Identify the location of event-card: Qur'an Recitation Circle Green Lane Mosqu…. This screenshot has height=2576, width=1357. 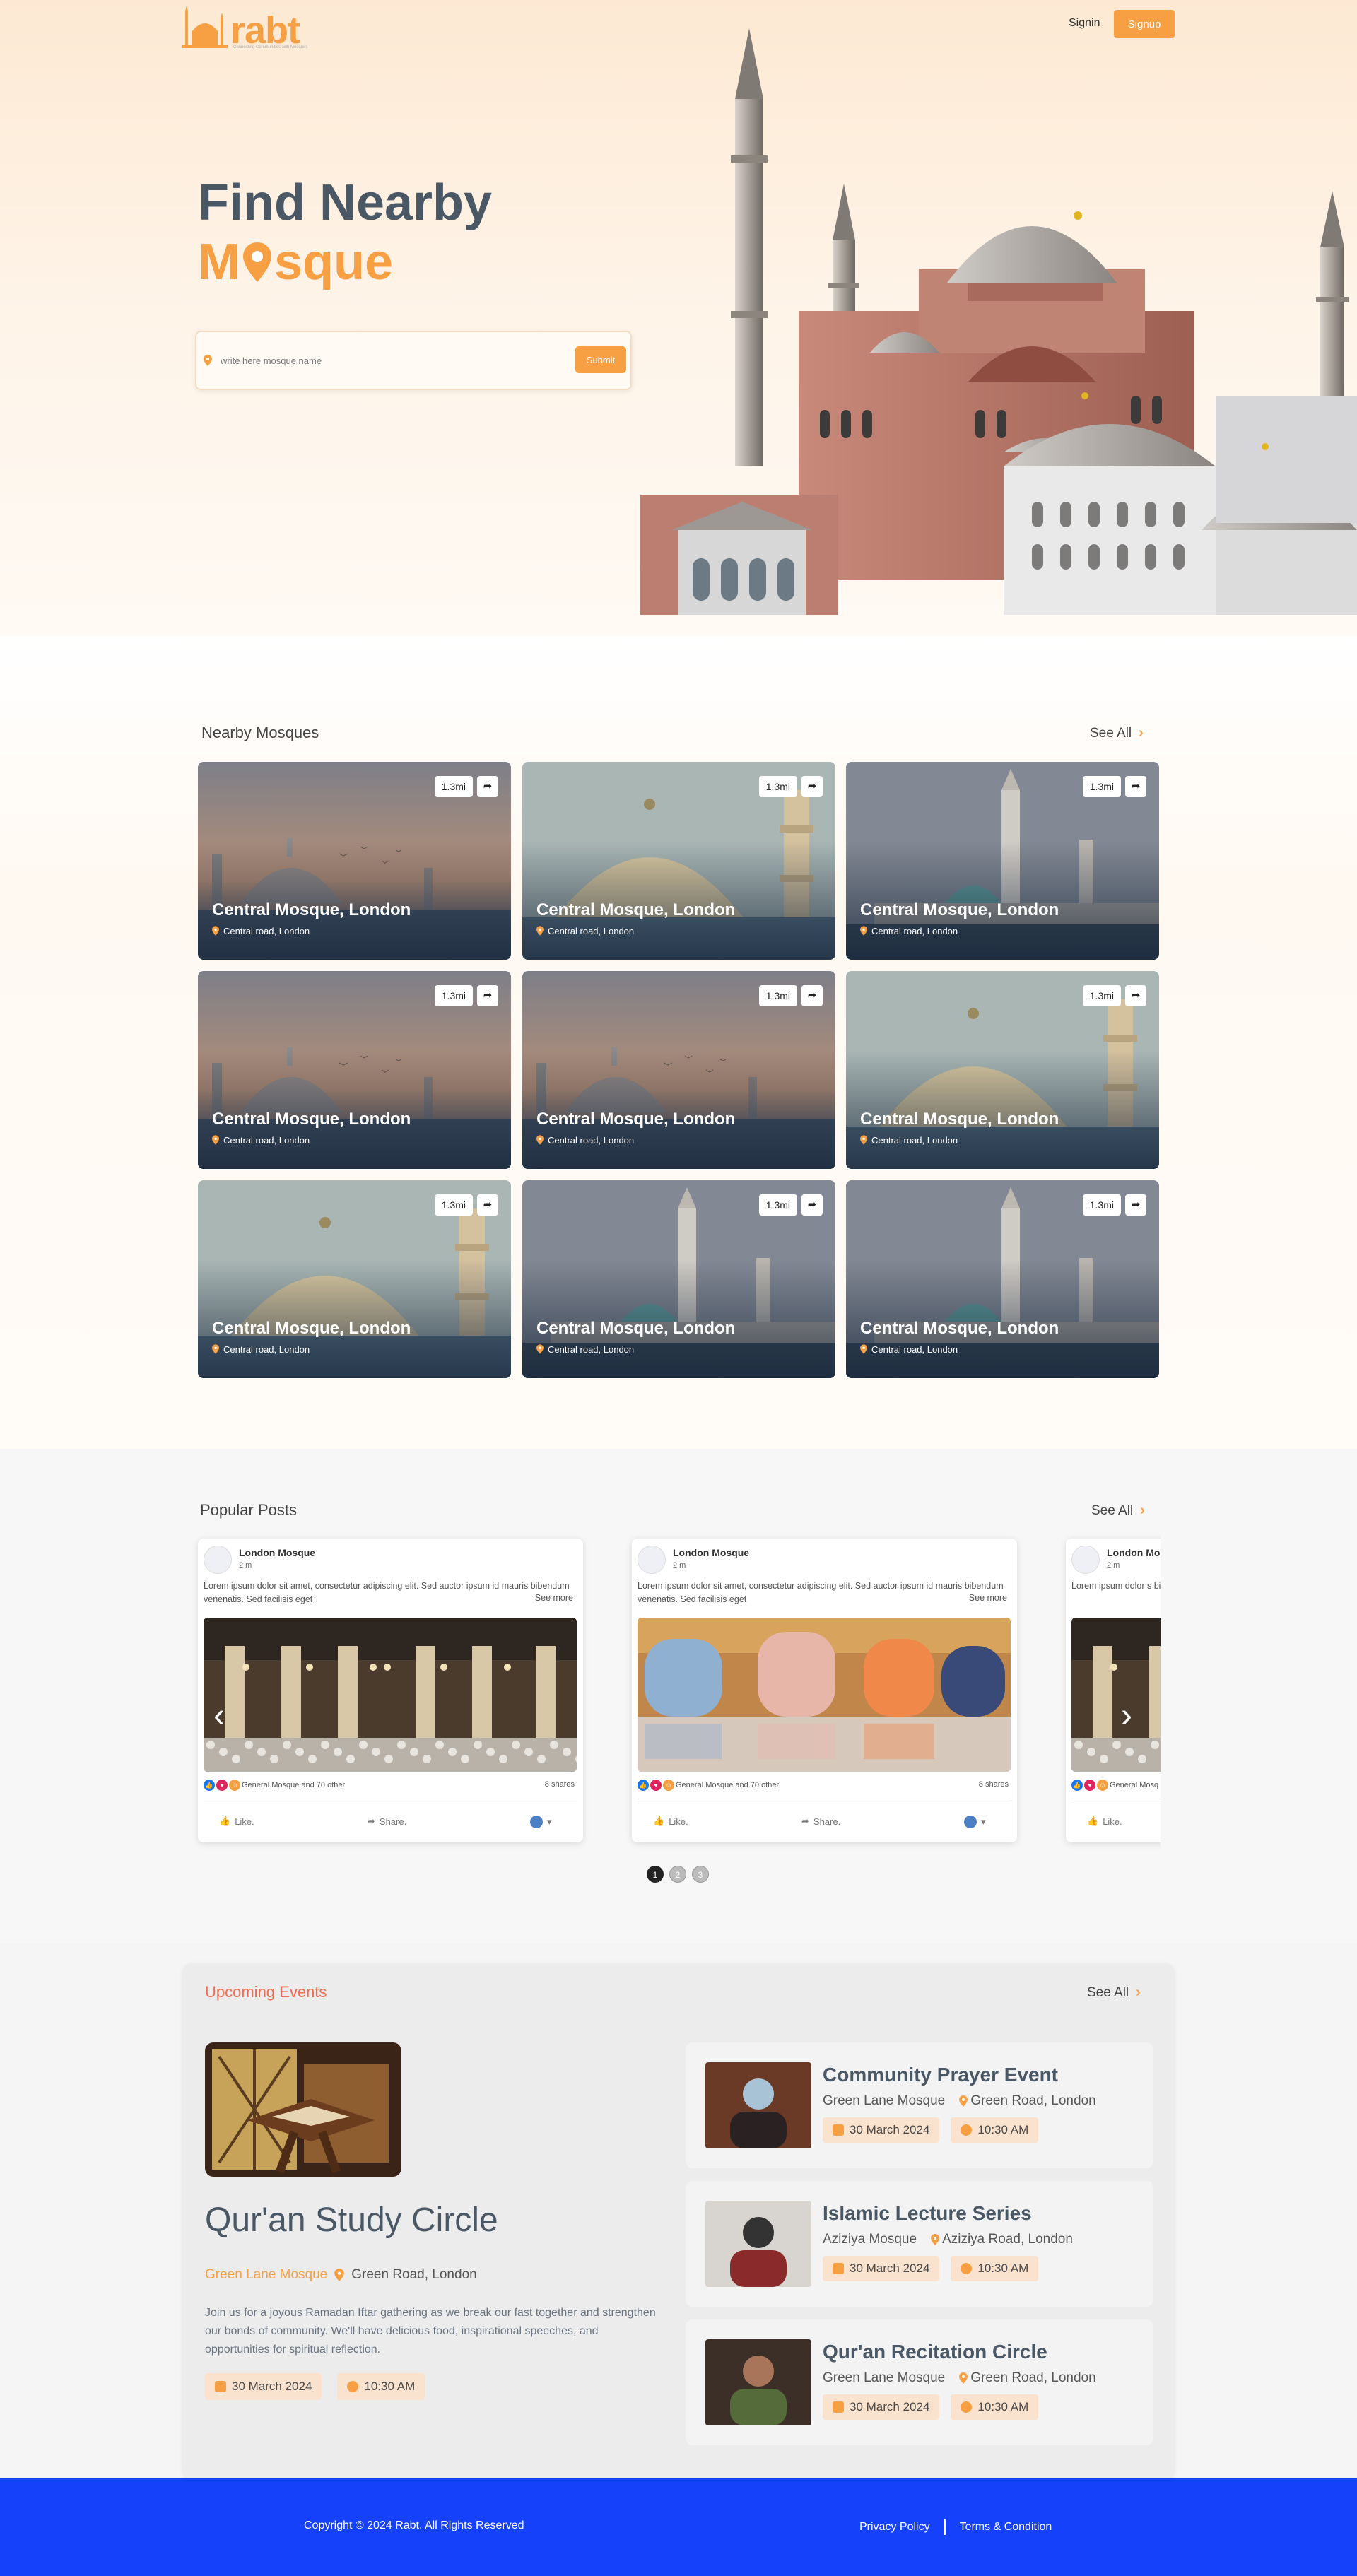
(919, 2382).